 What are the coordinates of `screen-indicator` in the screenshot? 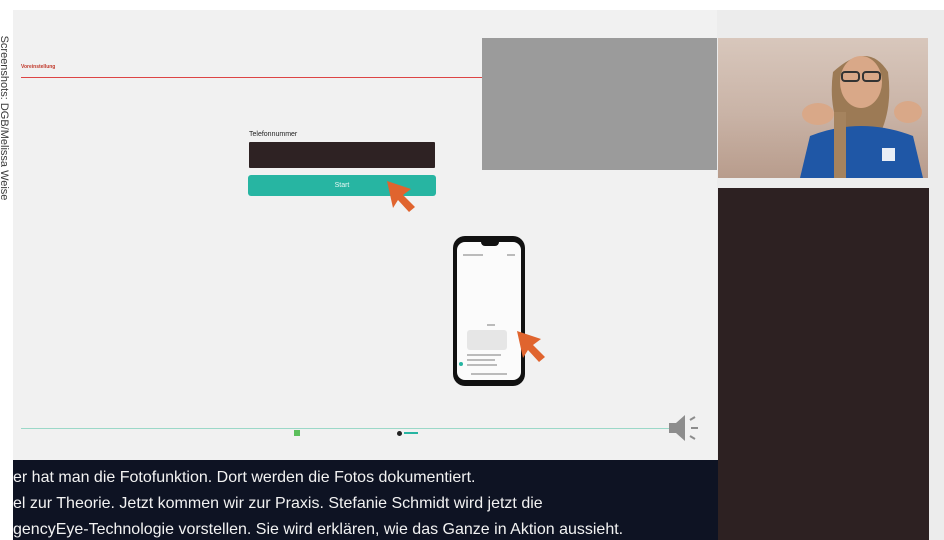 It's located at (461, 364).